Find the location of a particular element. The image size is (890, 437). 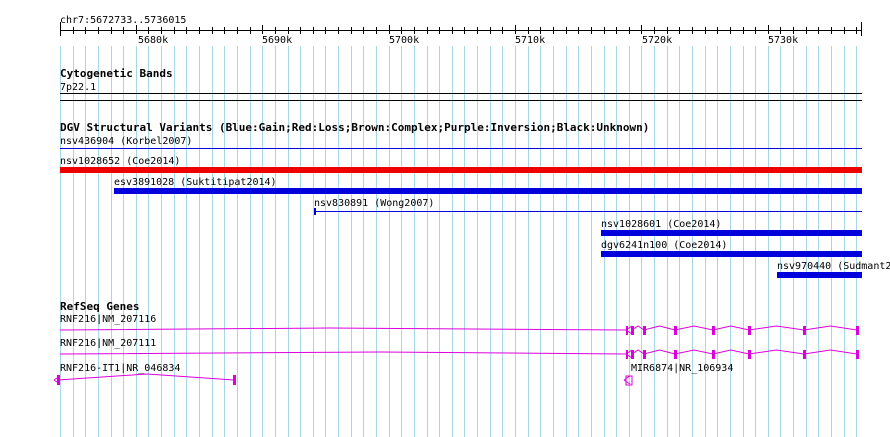

dgv-variant-label: nsv1028601 (Coe2014) is located at coordinates (661, 224).